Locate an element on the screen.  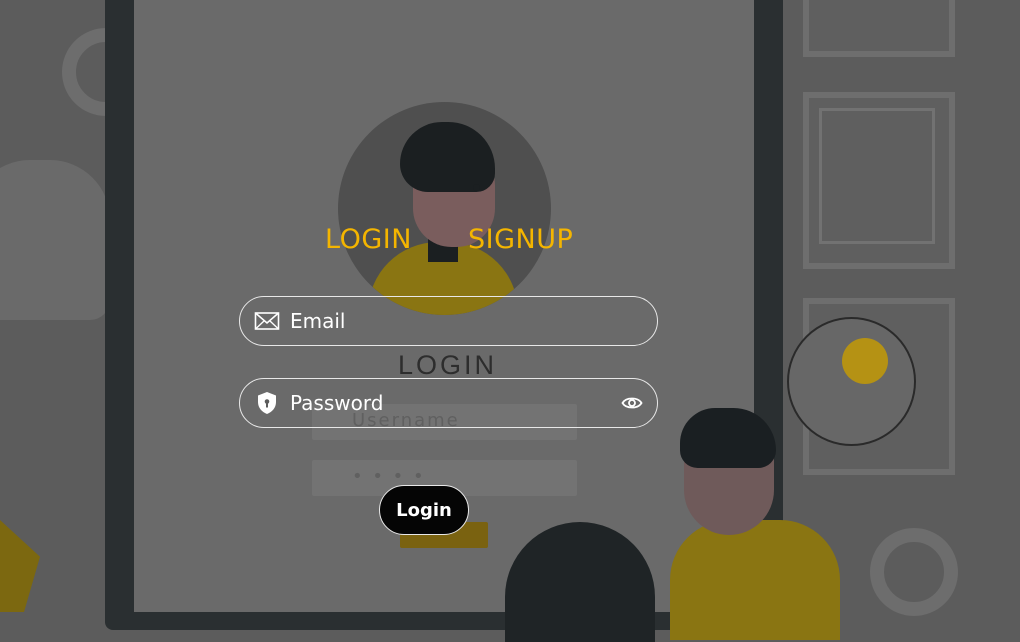
password-field is located at coordinates (448, 403).